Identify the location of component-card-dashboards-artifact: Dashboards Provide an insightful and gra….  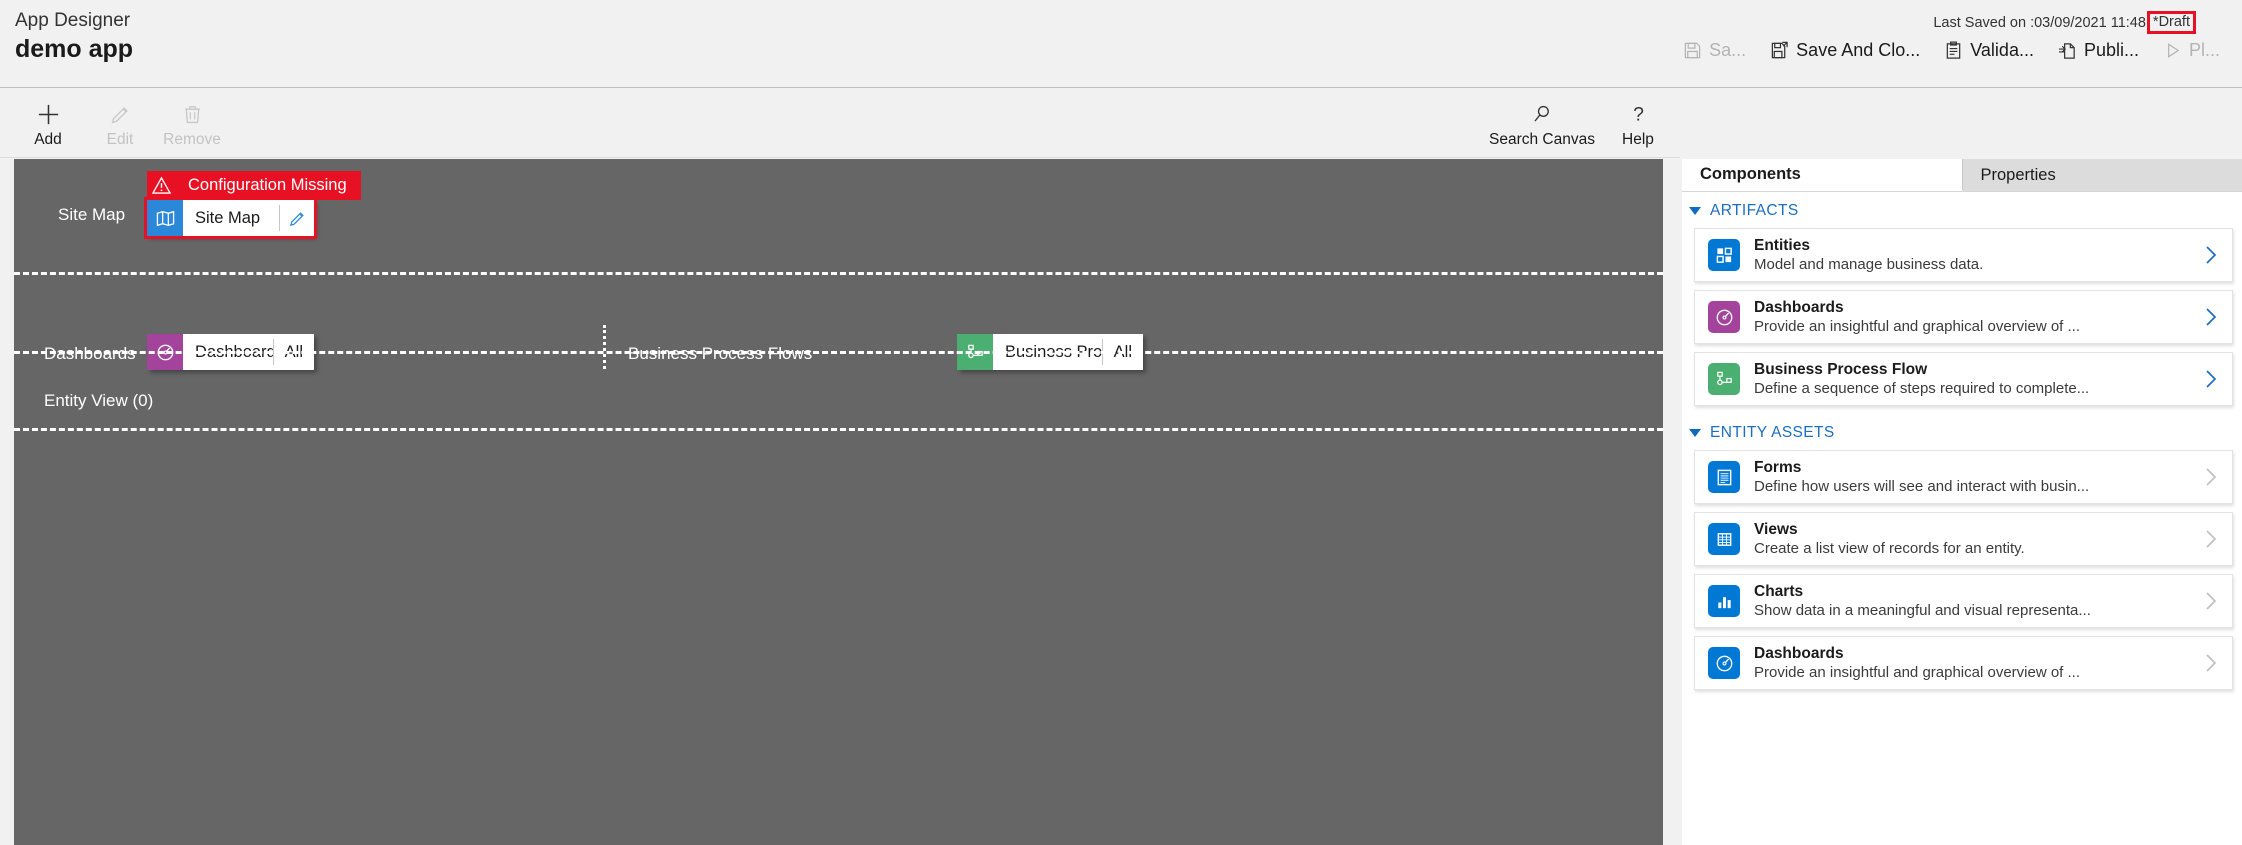
(1963, 317).